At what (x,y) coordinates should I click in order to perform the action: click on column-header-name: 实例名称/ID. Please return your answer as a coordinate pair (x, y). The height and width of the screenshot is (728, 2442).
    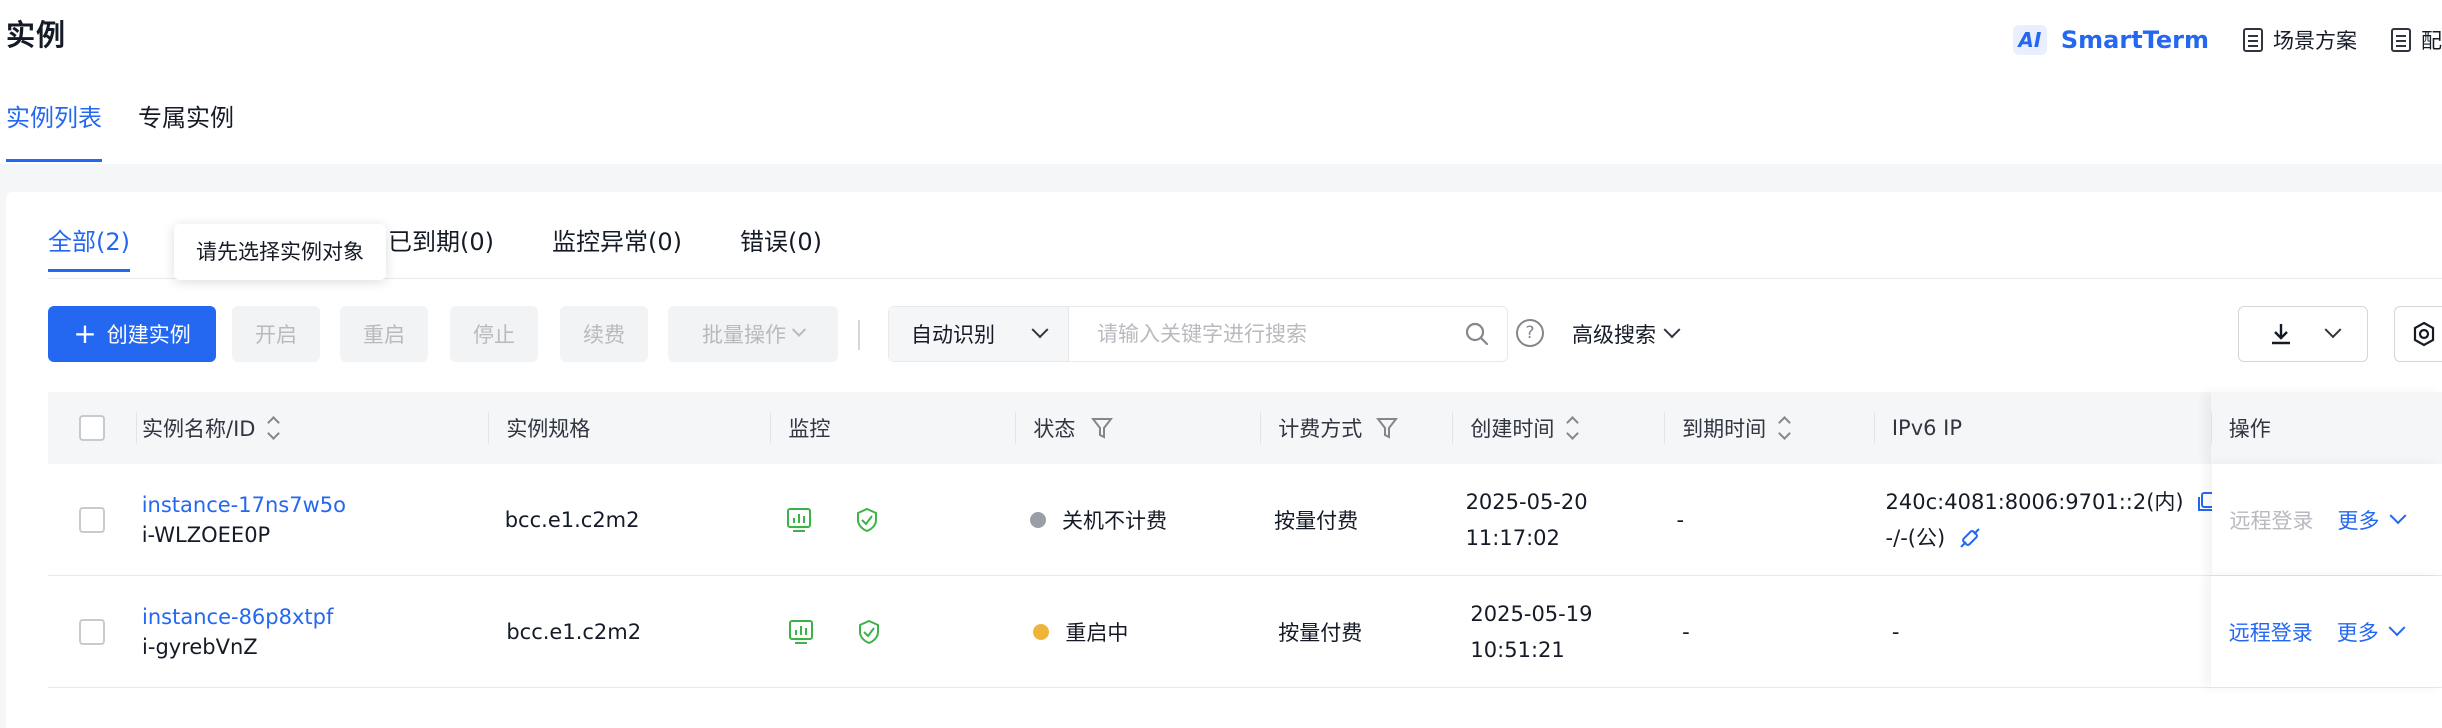
    Looking at the image, I should click on (312, 428).